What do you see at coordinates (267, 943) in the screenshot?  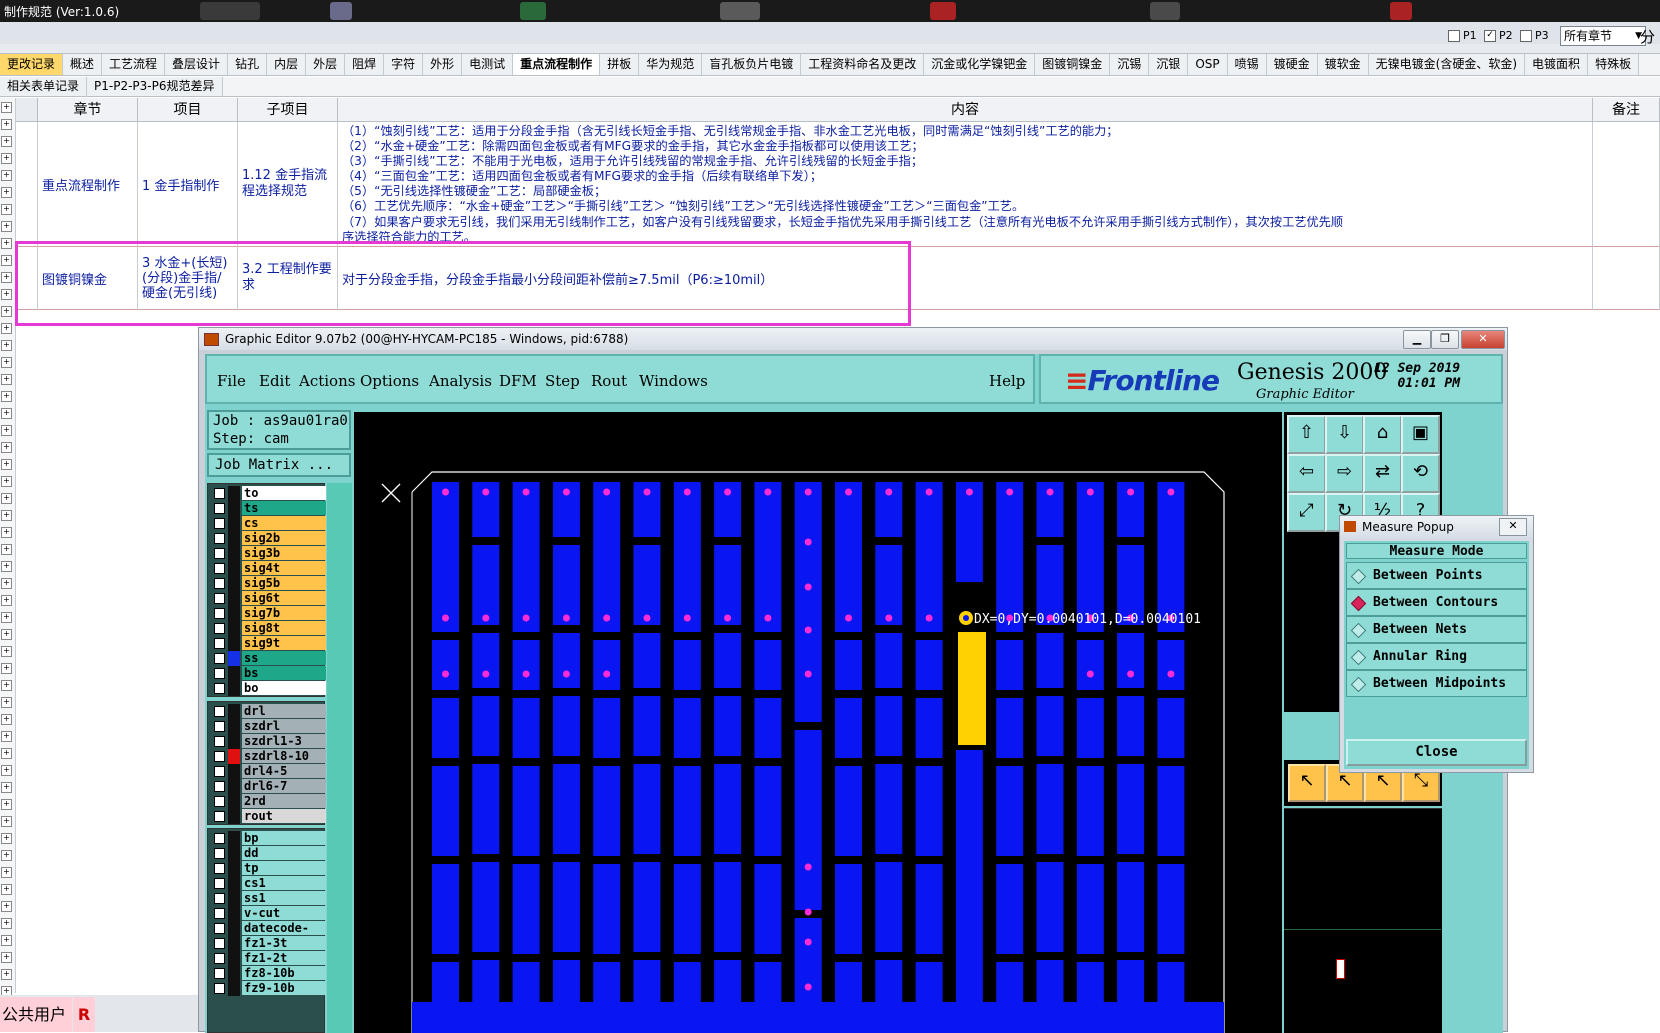 I see `layer-row: fz1-3t` at bounding box center [267, 943].